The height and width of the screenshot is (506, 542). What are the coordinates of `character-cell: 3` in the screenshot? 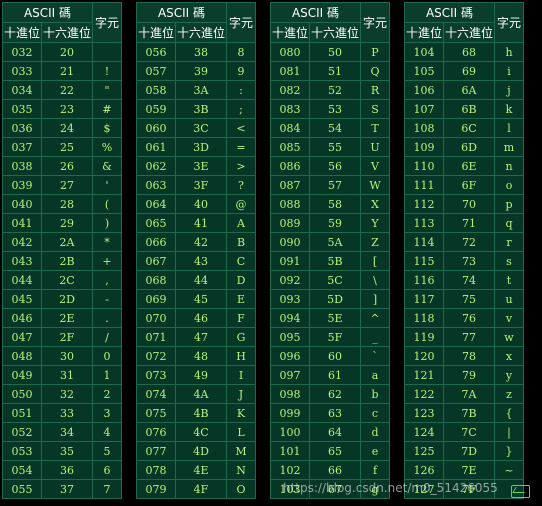 It's located at (107, 413).